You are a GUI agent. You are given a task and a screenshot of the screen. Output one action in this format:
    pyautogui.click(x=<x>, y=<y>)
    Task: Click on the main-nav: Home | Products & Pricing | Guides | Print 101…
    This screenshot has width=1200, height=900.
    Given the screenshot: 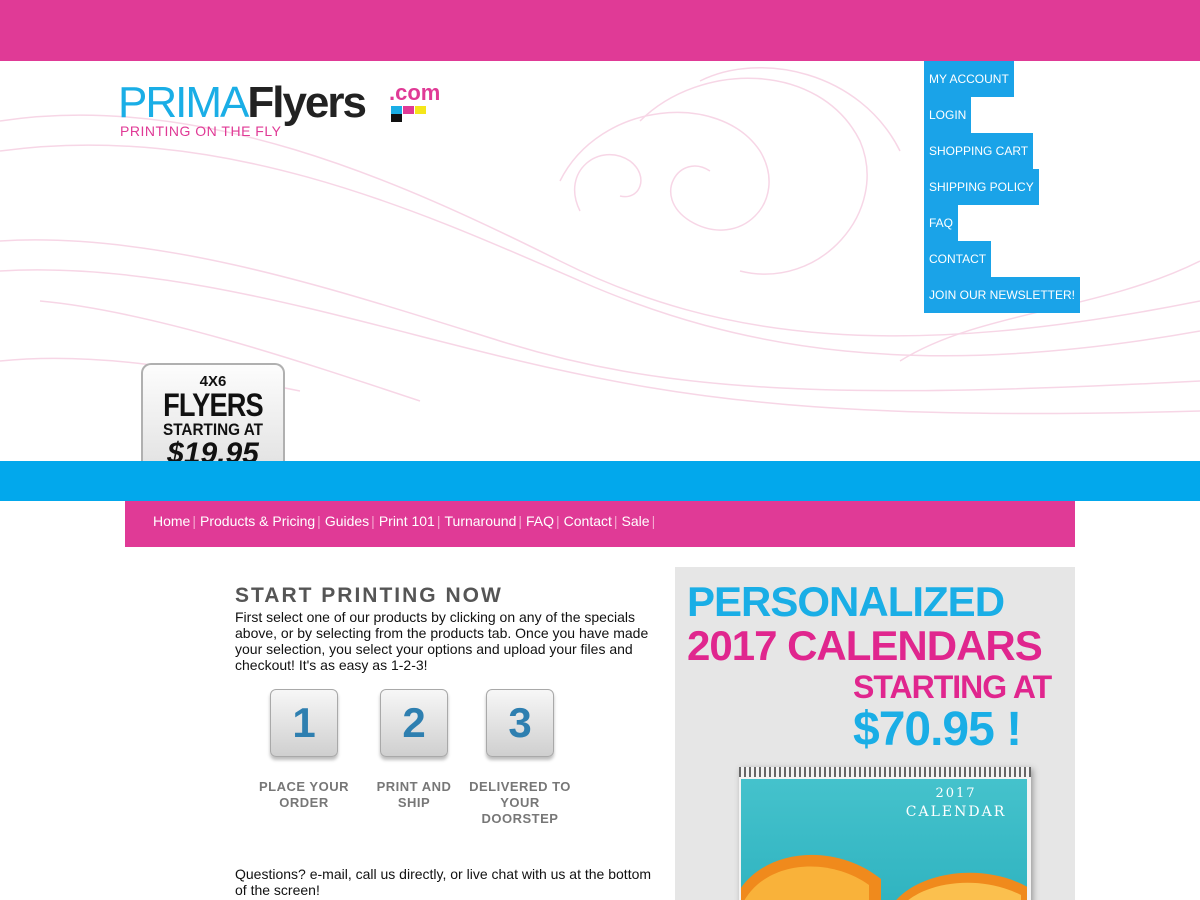 What is the action you would take?
    pyautogui.click(x=600, y=524)
    